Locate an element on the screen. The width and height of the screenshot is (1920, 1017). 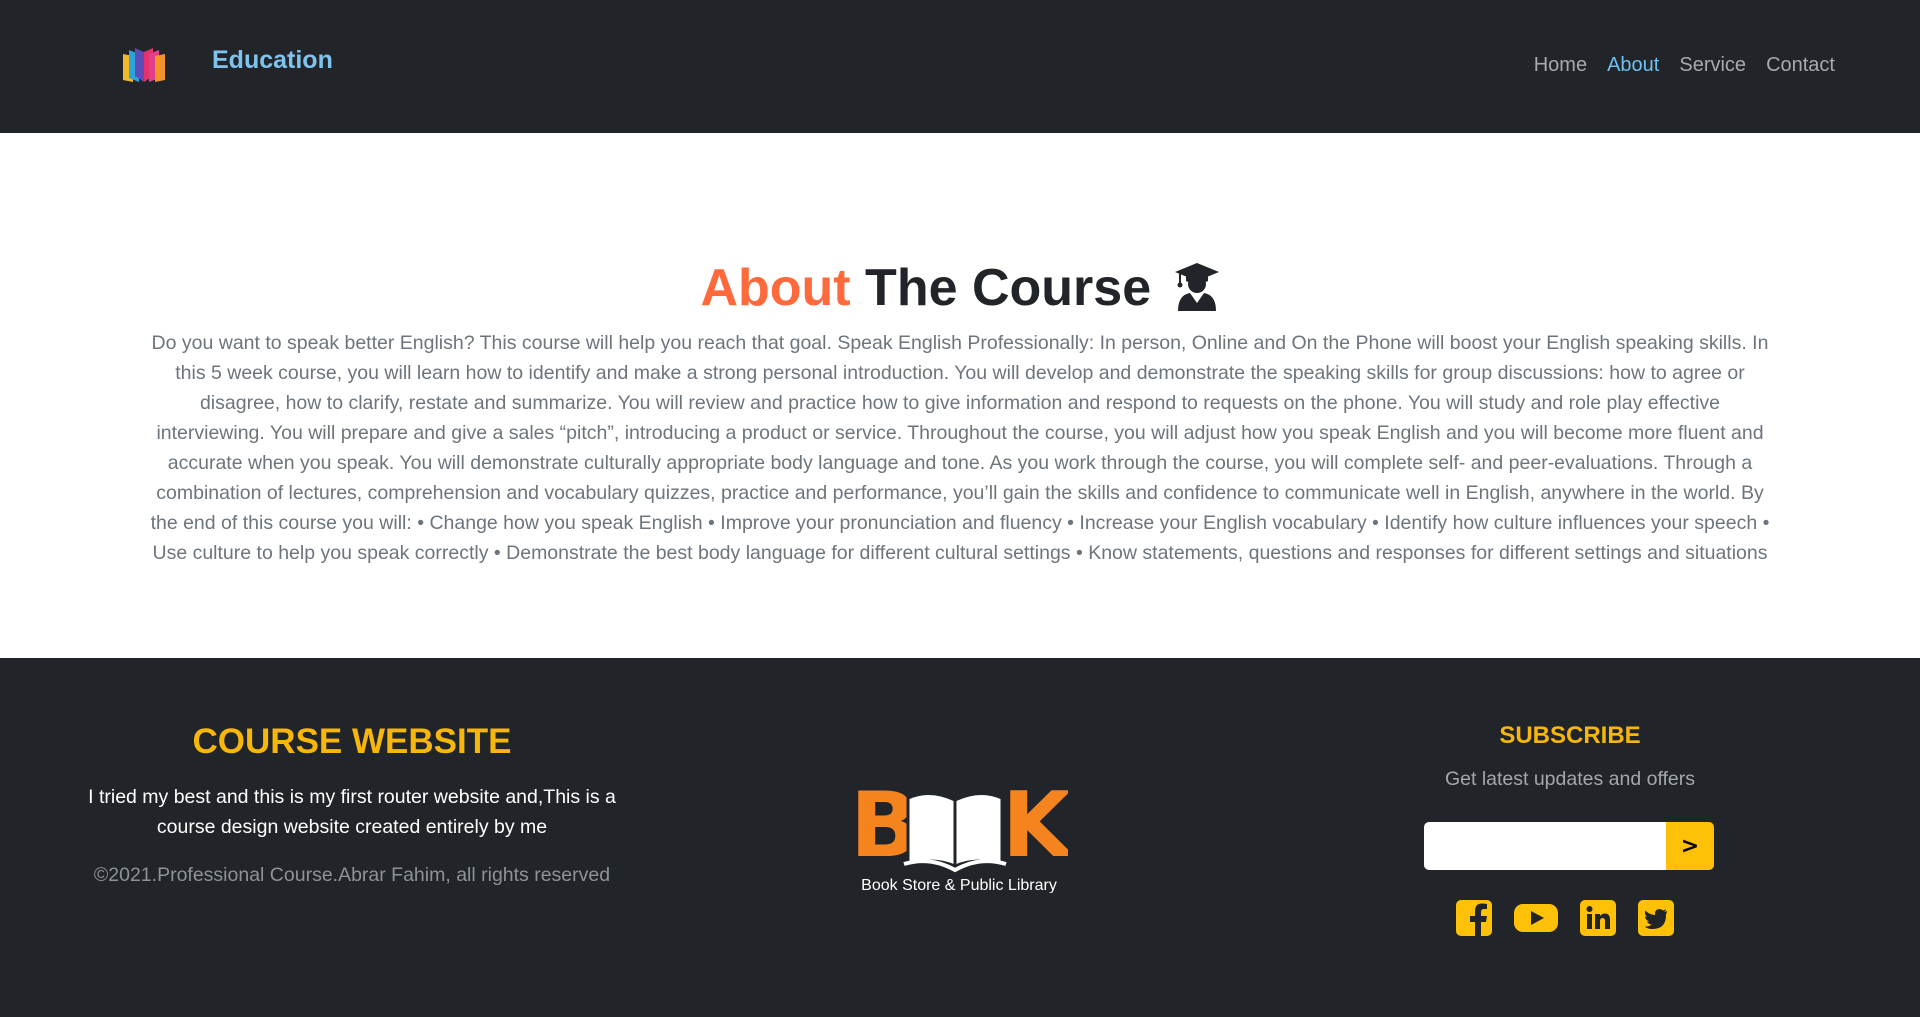
subscribe-title: SUBSCRIBE is located at coordinates (1570, 735).